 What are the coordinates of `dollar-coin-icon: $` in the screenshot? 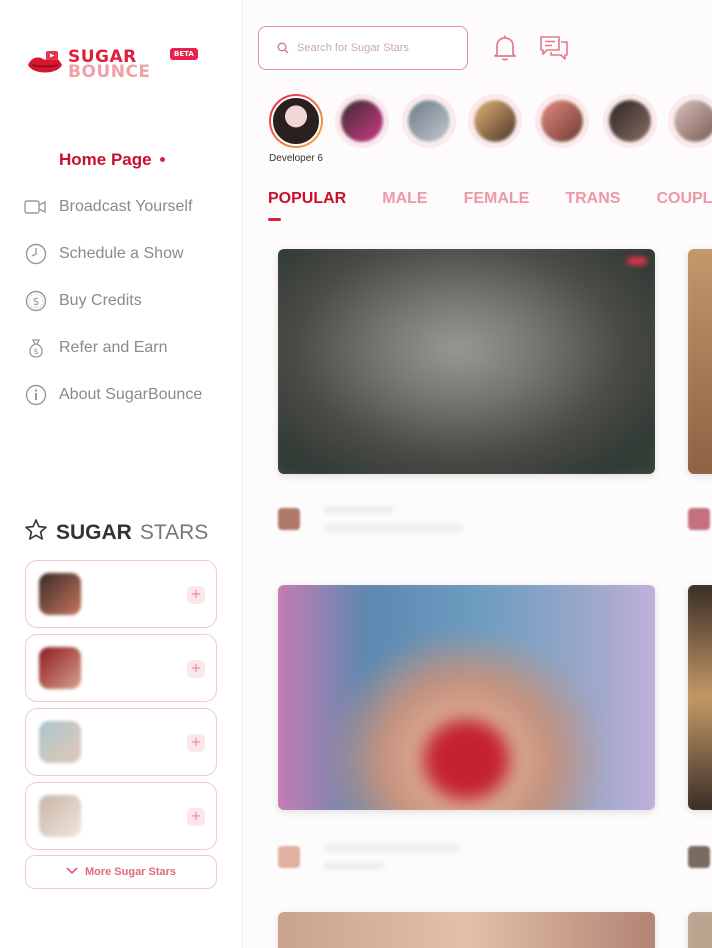 It's located at (35, 300).